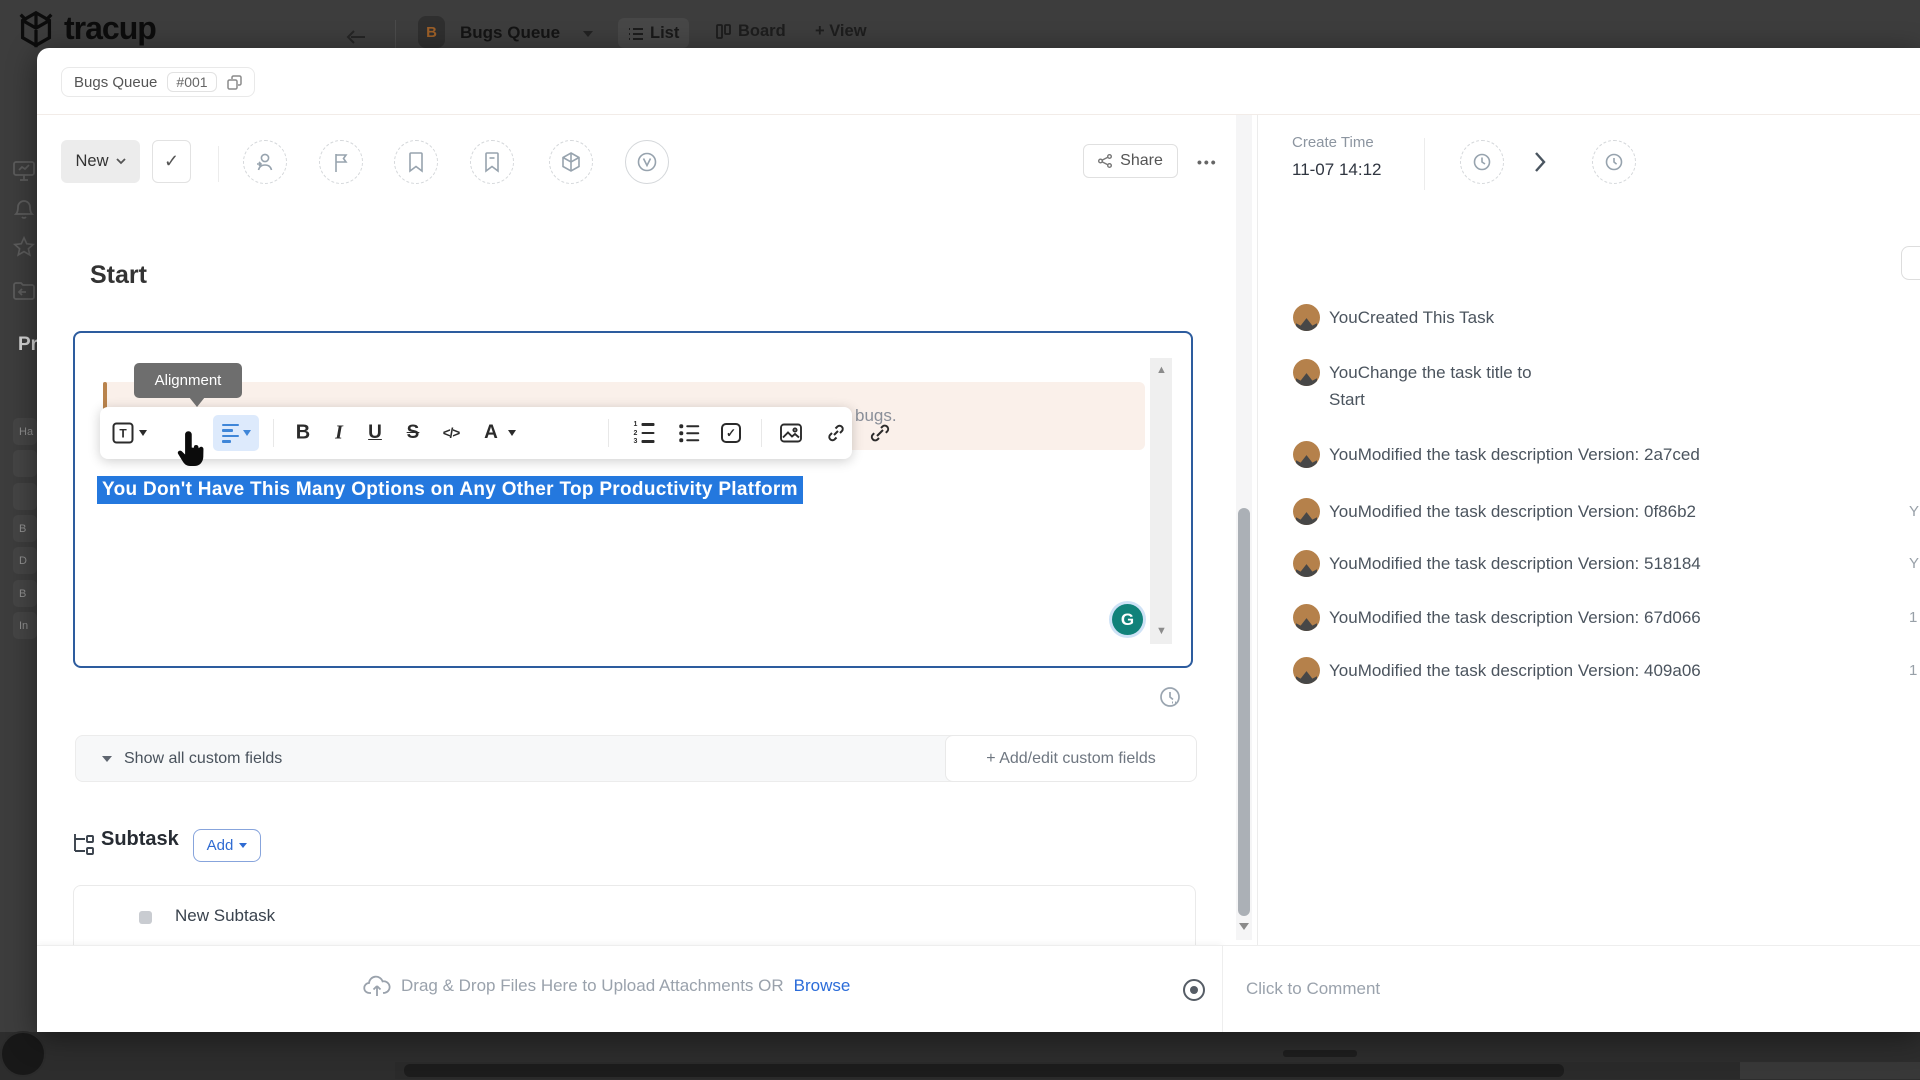 The image size is (1920, 1080). Describe the element at coordinates (227, 845) in the screenshot. I see `add-subtask-button: Add` at that location.